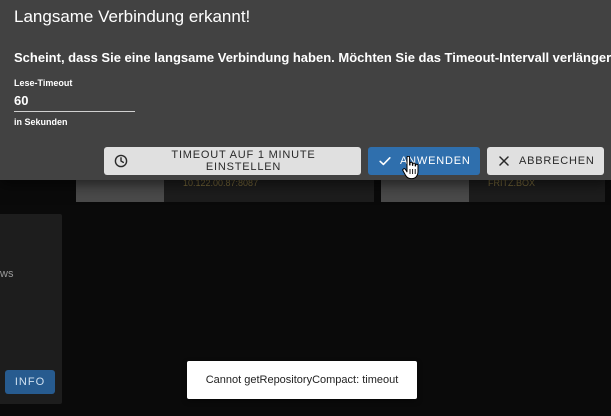  What do you see at coordinates (121, 161) in the screenshot?
I see `clock-icon` at bounding box center [121, 161].